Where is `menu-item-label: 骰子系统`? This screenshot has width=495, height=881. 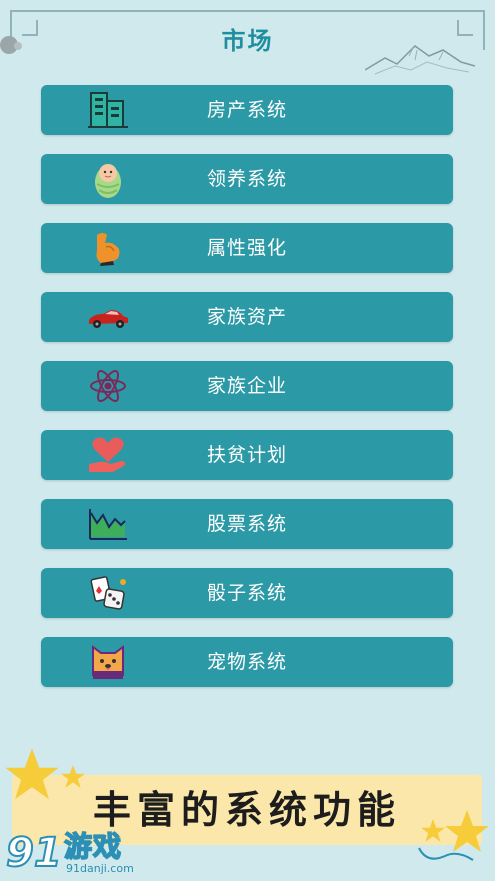
menu-item-label: 骰子系统 is located at coordinates (246, 593).